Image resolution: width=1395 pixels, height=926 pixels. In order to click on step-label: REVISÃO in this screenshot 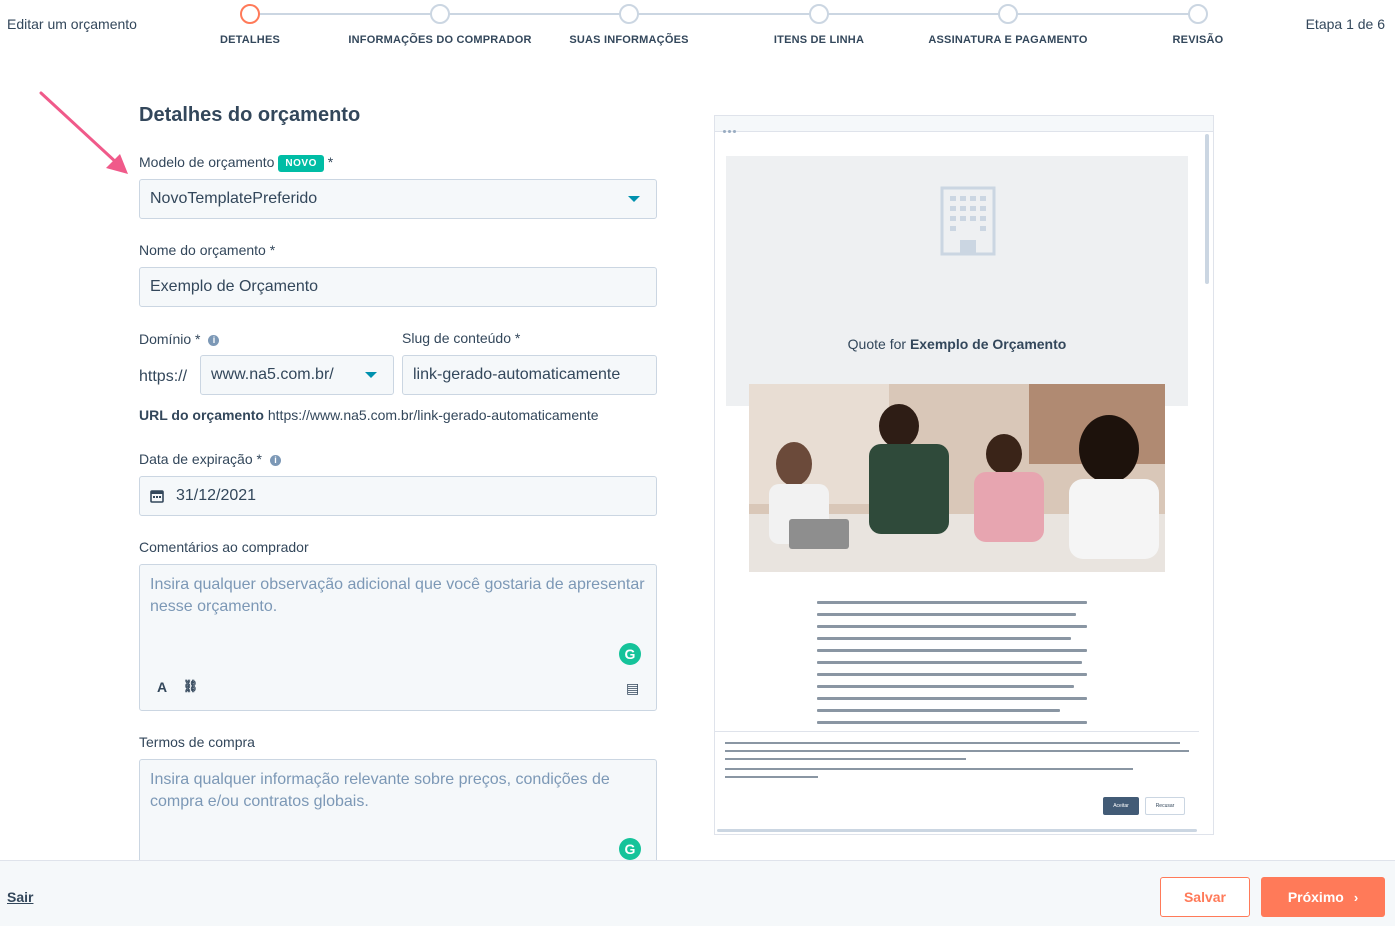, I will do `click(1198, 40)`.